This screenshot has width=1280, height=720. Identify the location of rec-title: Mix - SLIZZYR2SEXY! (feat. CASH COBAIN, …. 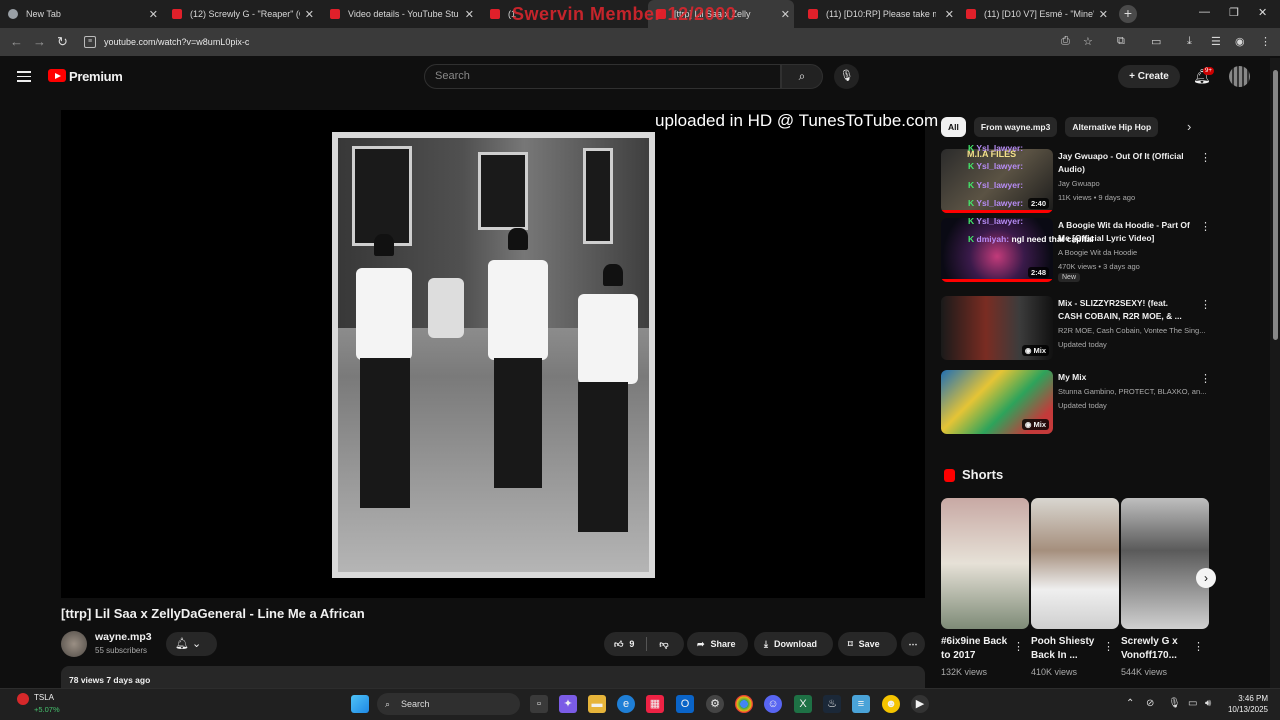
(1125, 310).